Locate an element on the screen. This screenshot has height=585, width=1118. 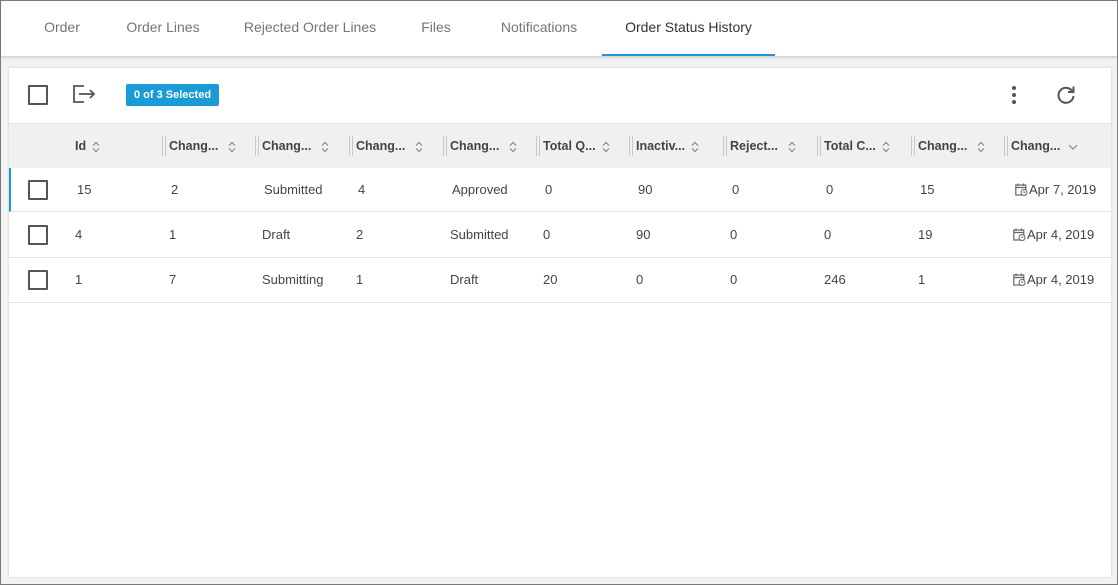
table-cell: 246 is located at coordinates (835, 279).